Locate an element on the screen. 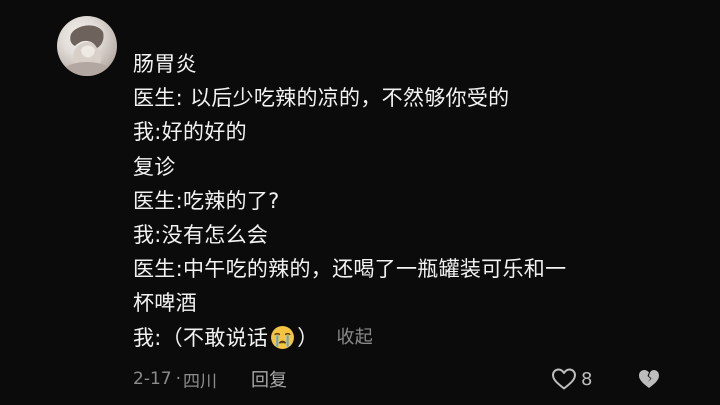  comment-line: 我:好的好的 is located at coordinates (190, 132).